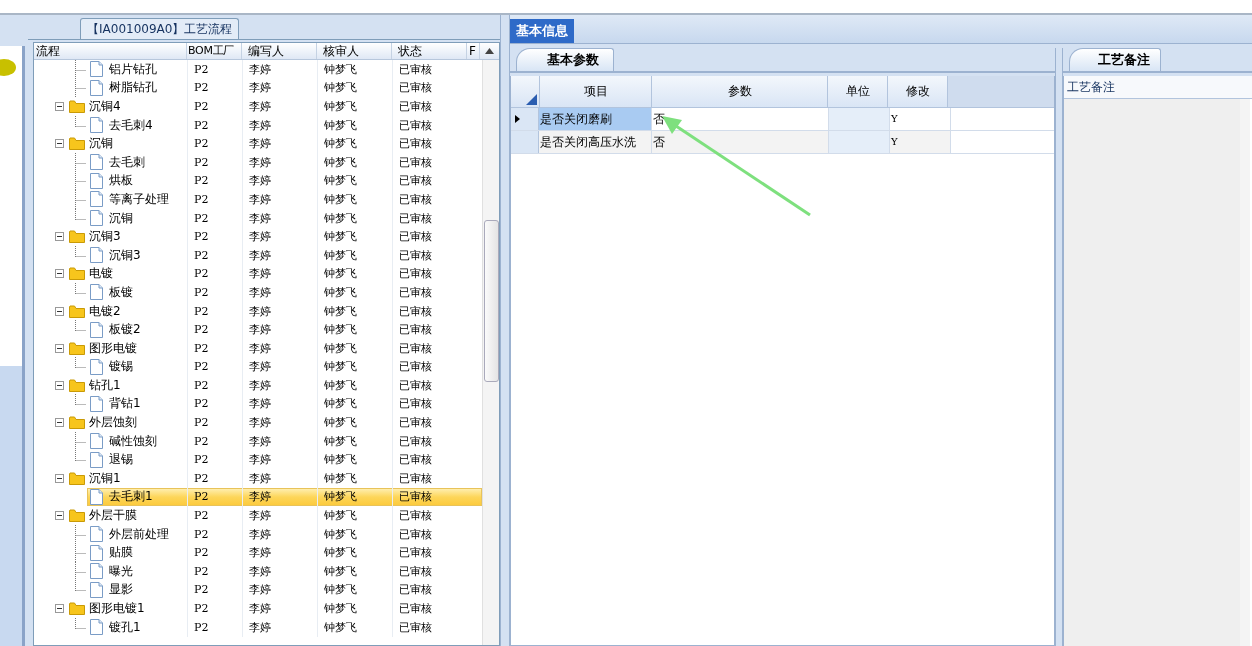 The height and width of the screenshot is (646, 1252). I want to click on tree-row: 去毛刺 P2 李婷 钟梦飞 已审核, so click(258, 162).